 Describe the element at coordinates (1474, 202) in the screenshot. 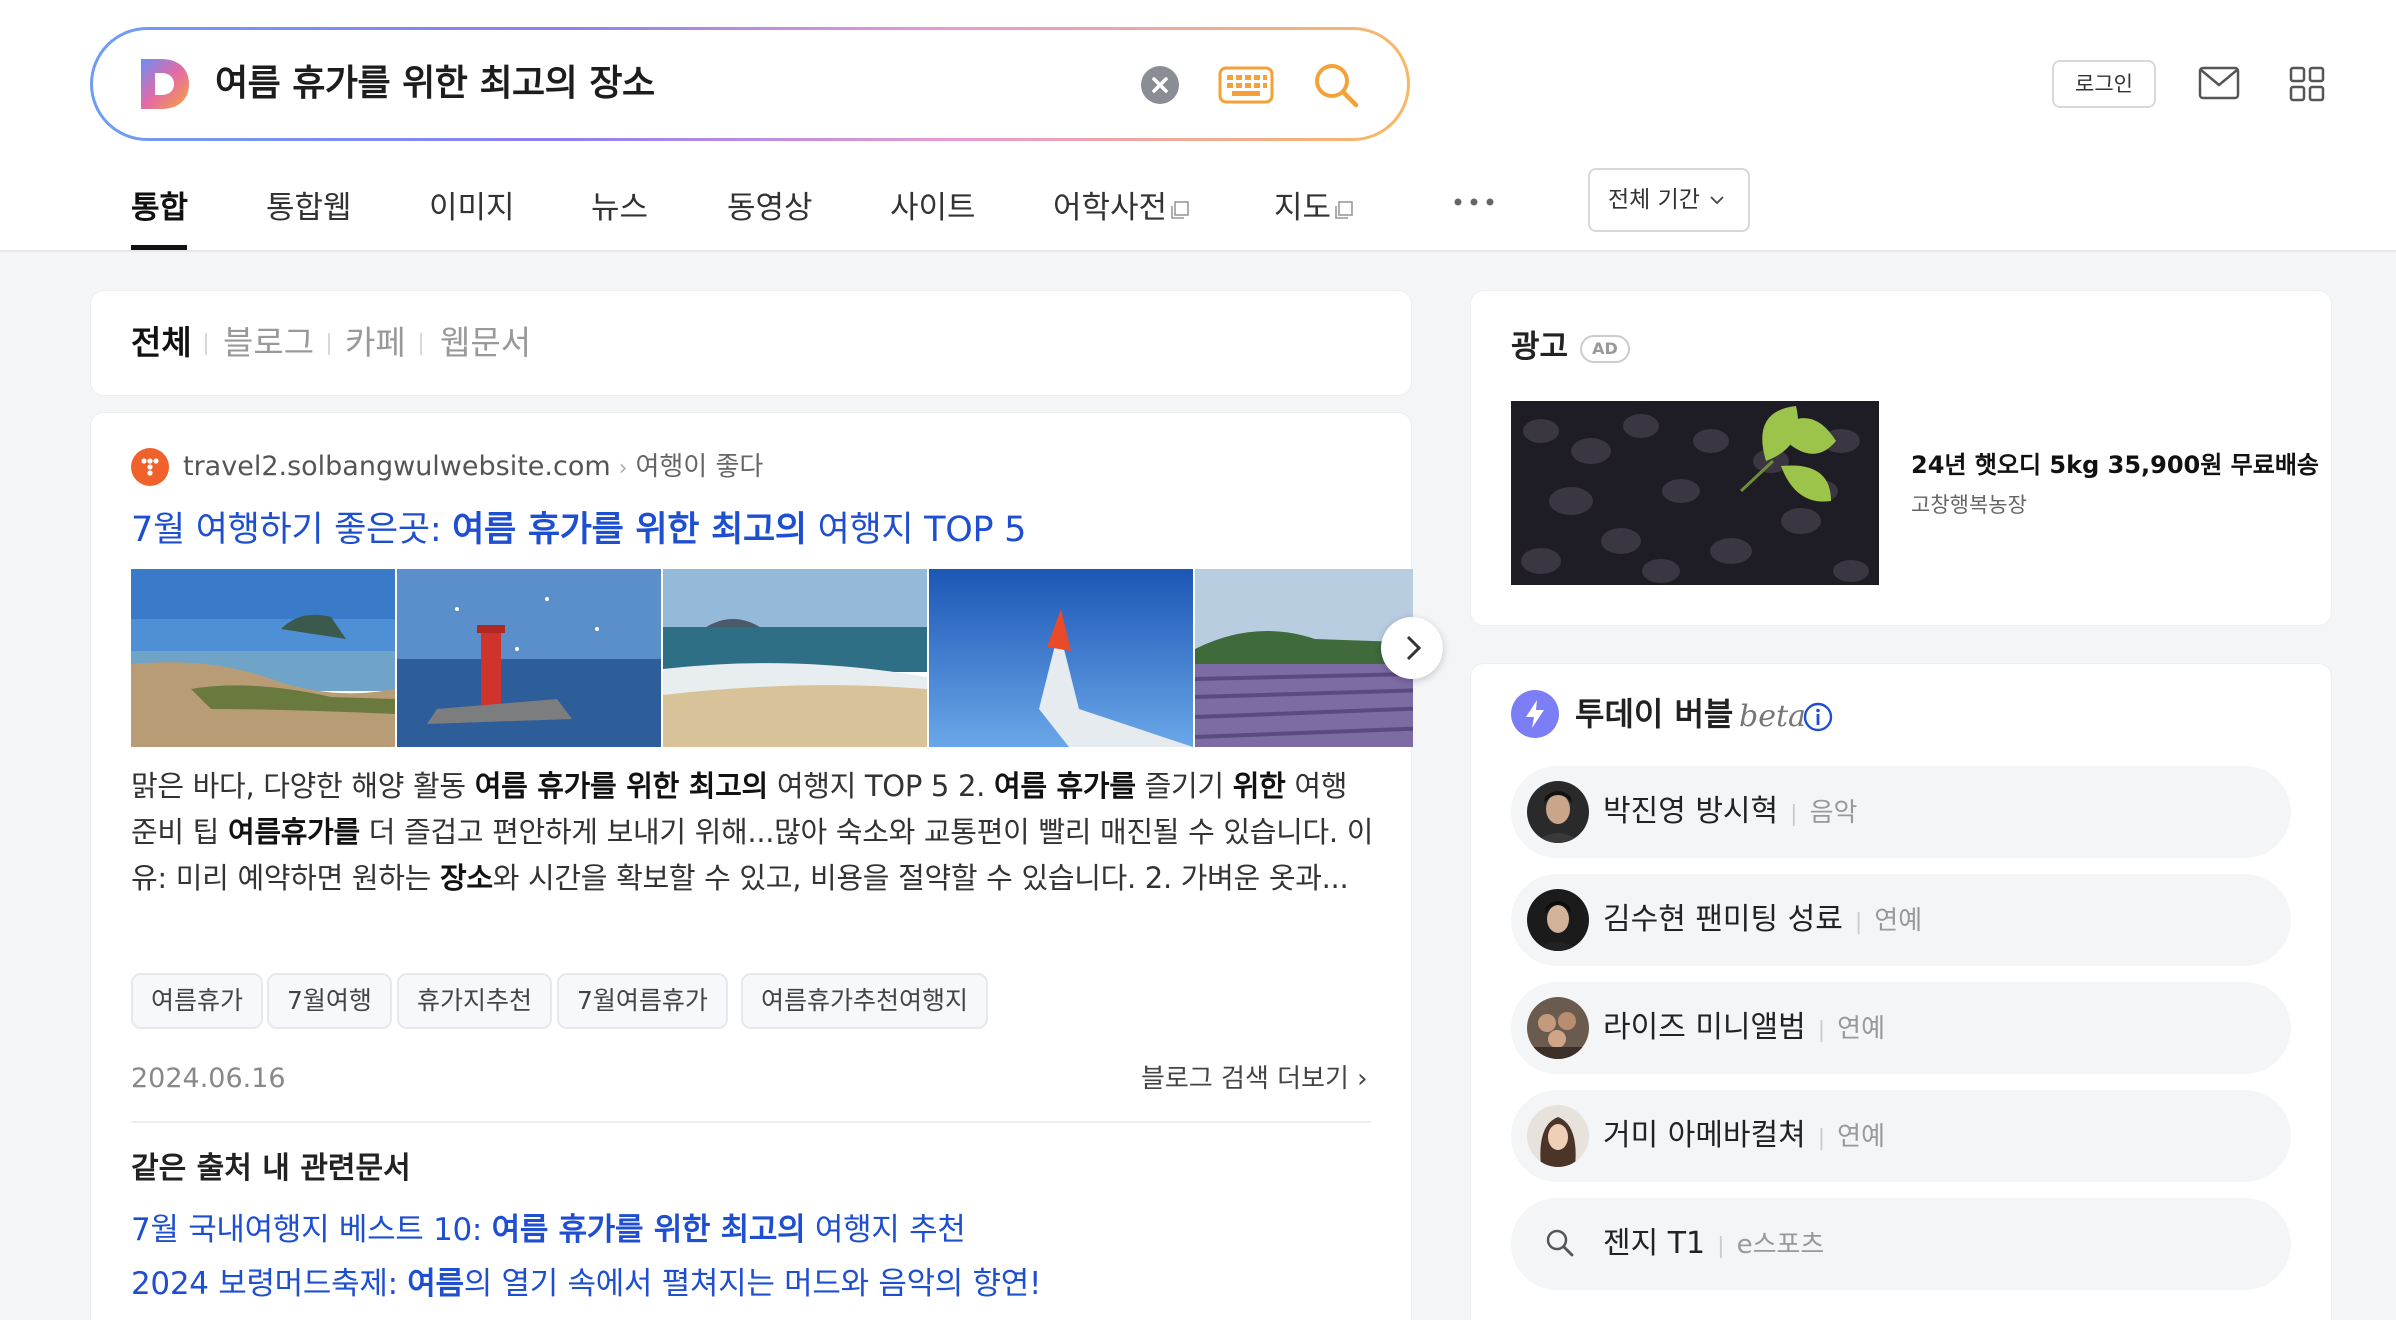

I see `more-tabs-icon` at that location.